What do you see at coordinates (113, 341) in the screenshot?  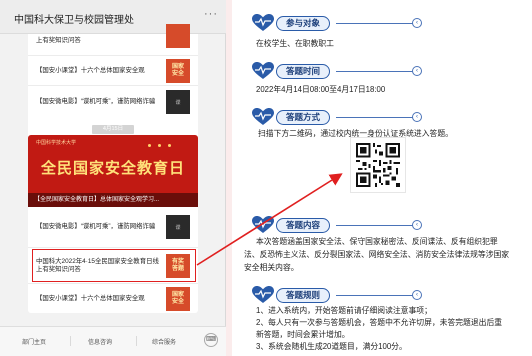 I see `bottom-menu: 部门主页 信息咨询 综合服务 ⌨` at bounding box center [113, 341].